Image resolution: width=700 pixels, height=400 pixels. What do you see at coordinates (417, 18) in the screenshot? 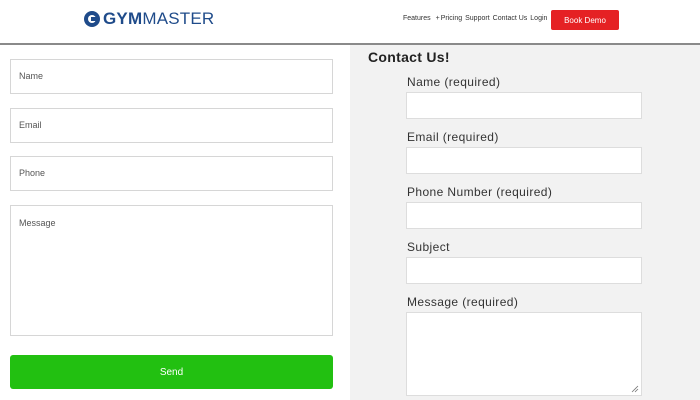
I see `nav-features: Features` at bounding box center [417, 18].